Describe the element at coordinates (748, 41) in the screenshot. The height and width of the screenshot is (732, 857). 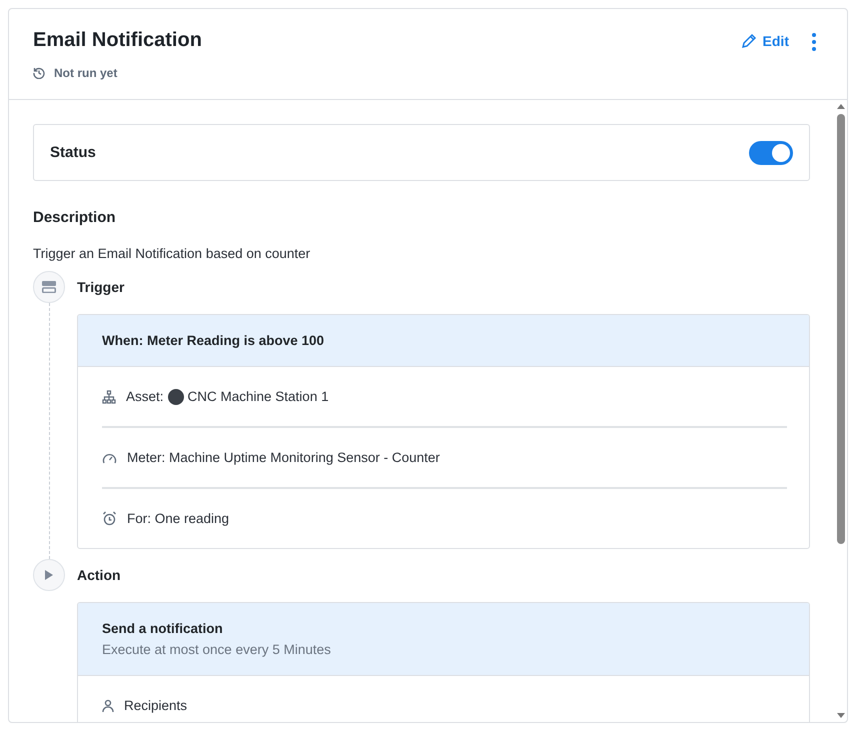
I see `pencil-icon` at that location.